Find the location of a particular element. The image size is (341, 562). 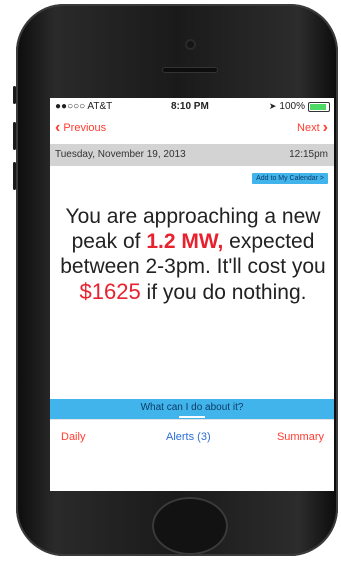

chevron-left-icon: ‹ is located at coordinates (58, 127).